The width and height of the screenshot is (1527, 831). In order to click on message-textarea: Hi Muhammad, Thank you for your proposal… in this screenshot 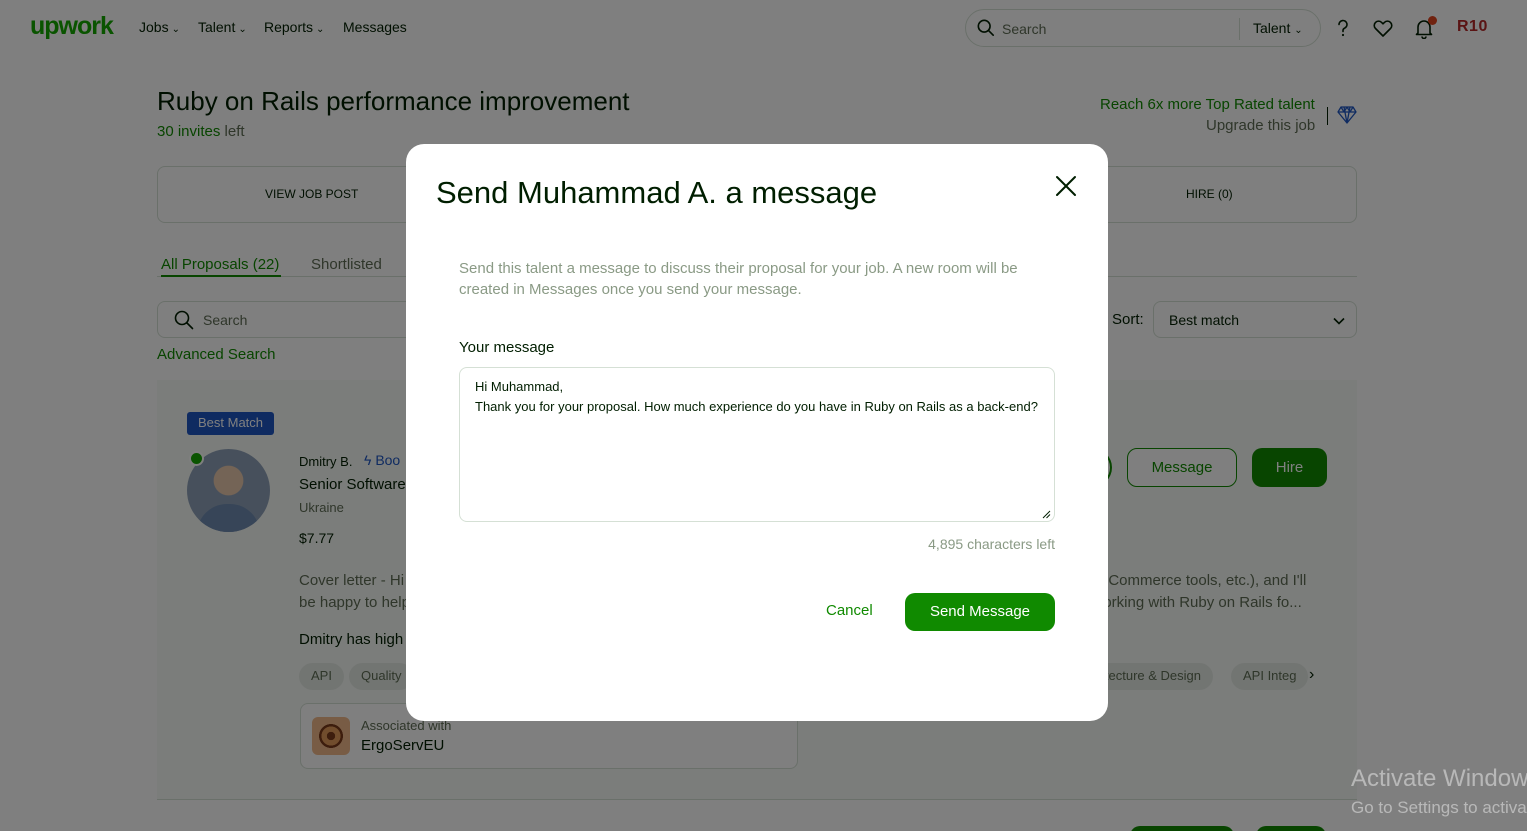, I will do `click(757, 444)`.